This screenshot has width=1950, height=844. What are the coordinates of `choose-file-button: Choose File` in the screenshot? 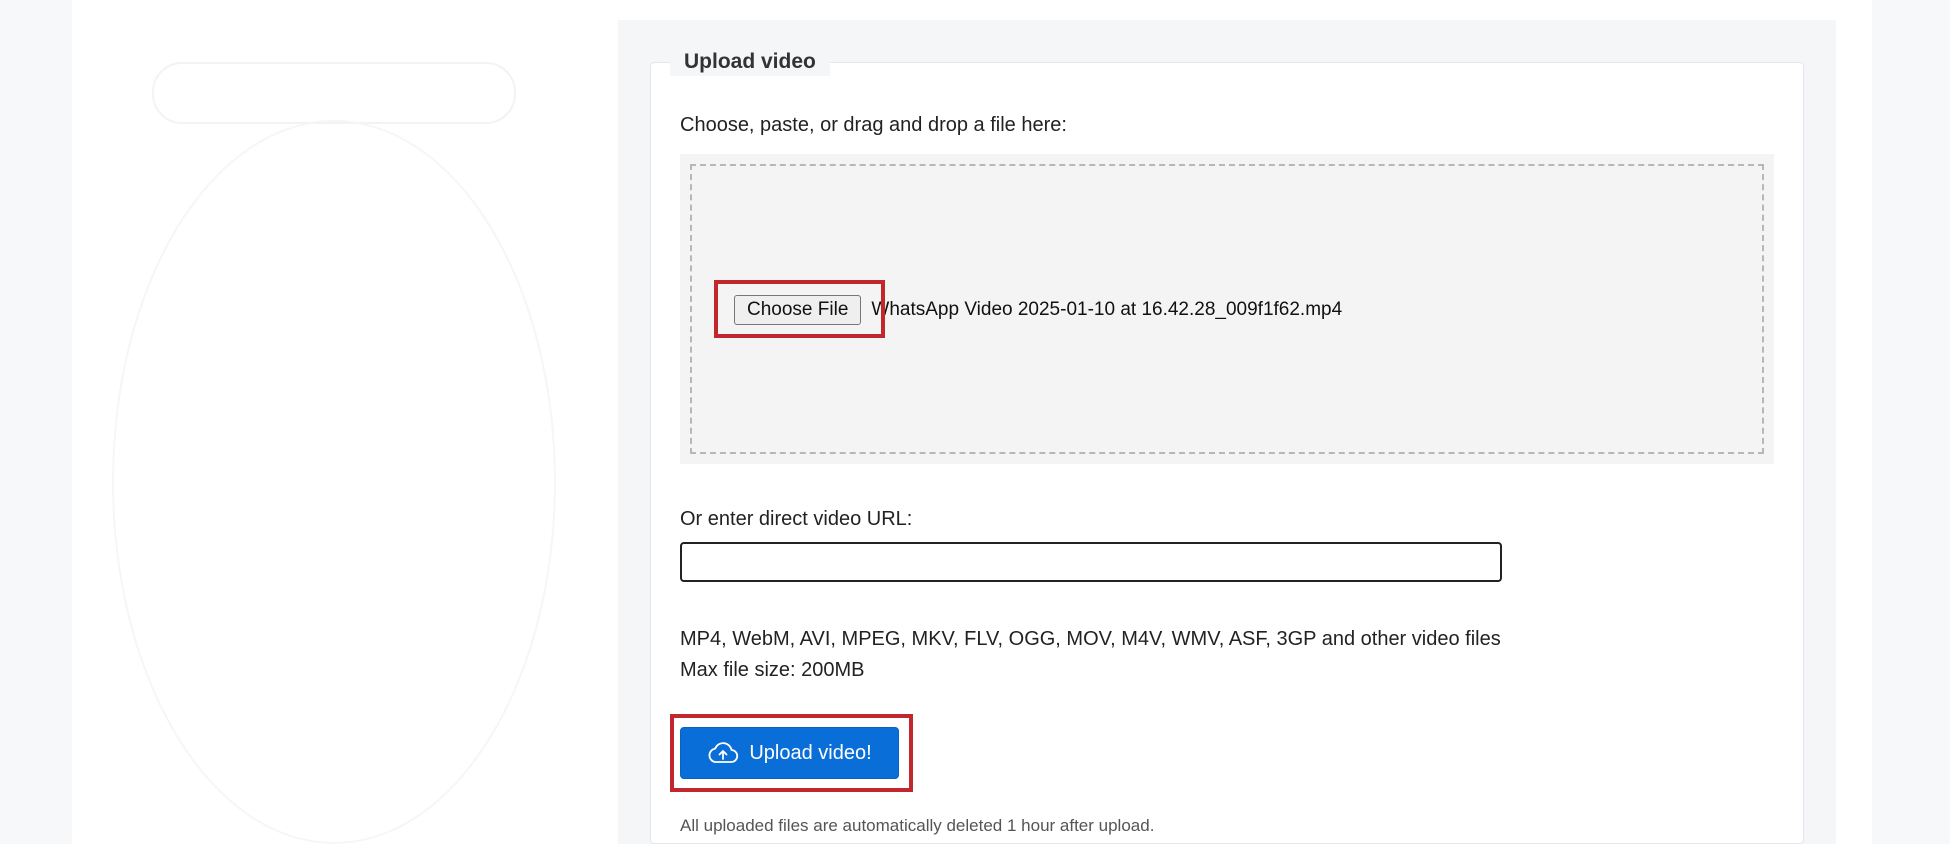 It's located at (798, 310).